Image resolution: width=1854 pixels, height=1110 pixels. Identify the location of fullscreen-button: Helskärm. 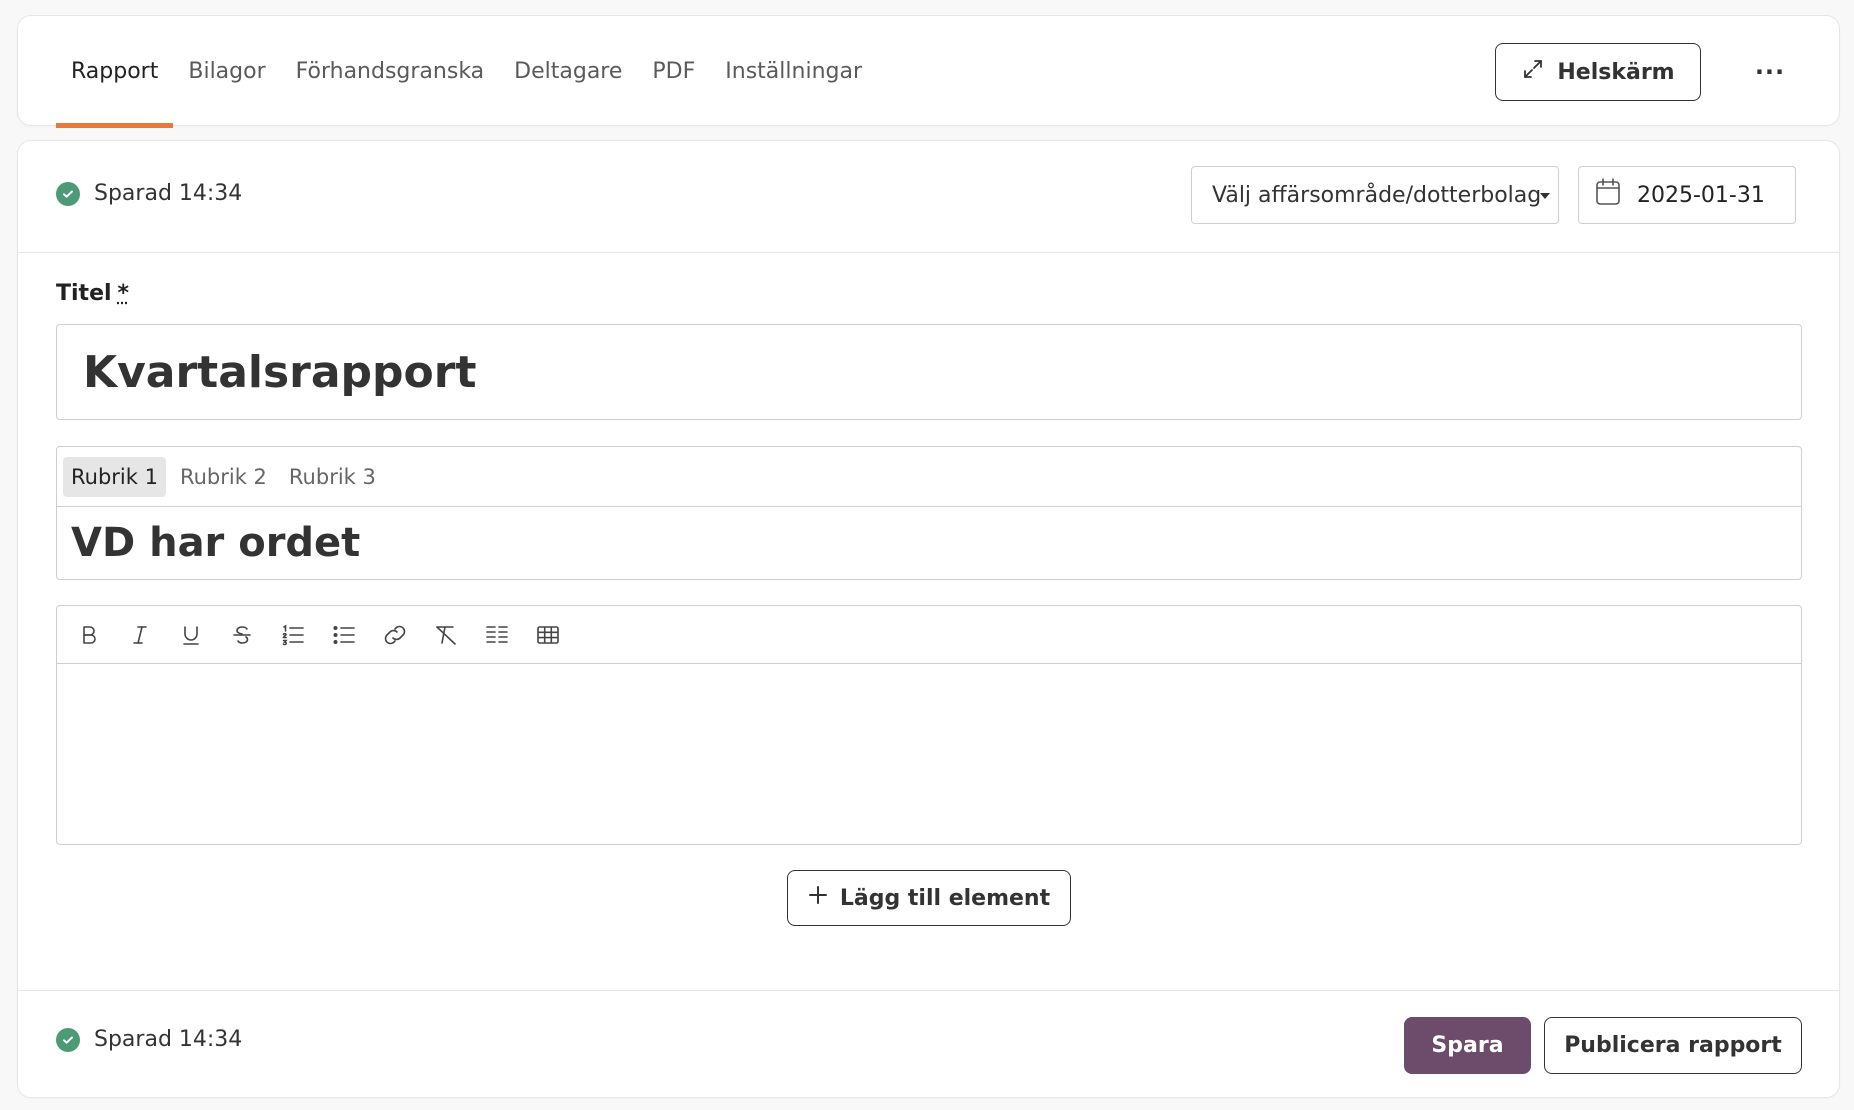
(1598, 72).